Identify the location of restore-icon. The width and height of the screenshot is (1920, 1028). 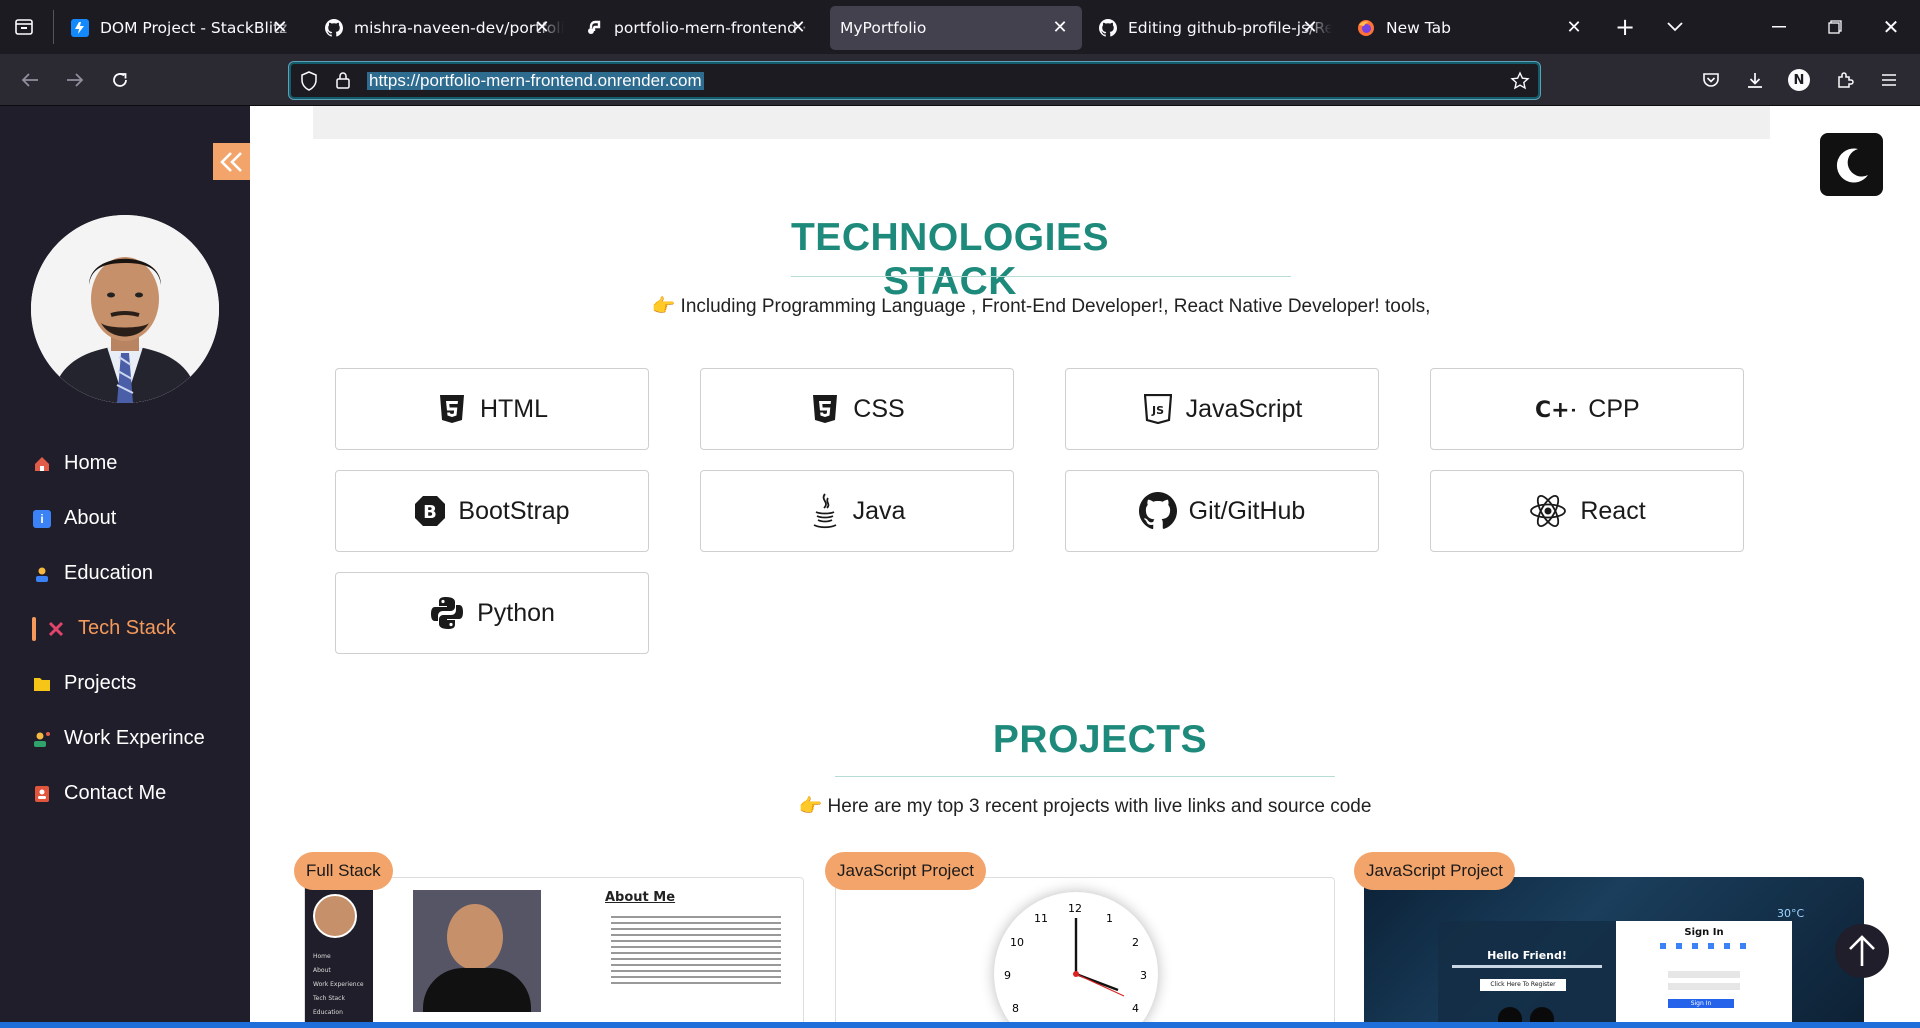
(1835, 27).